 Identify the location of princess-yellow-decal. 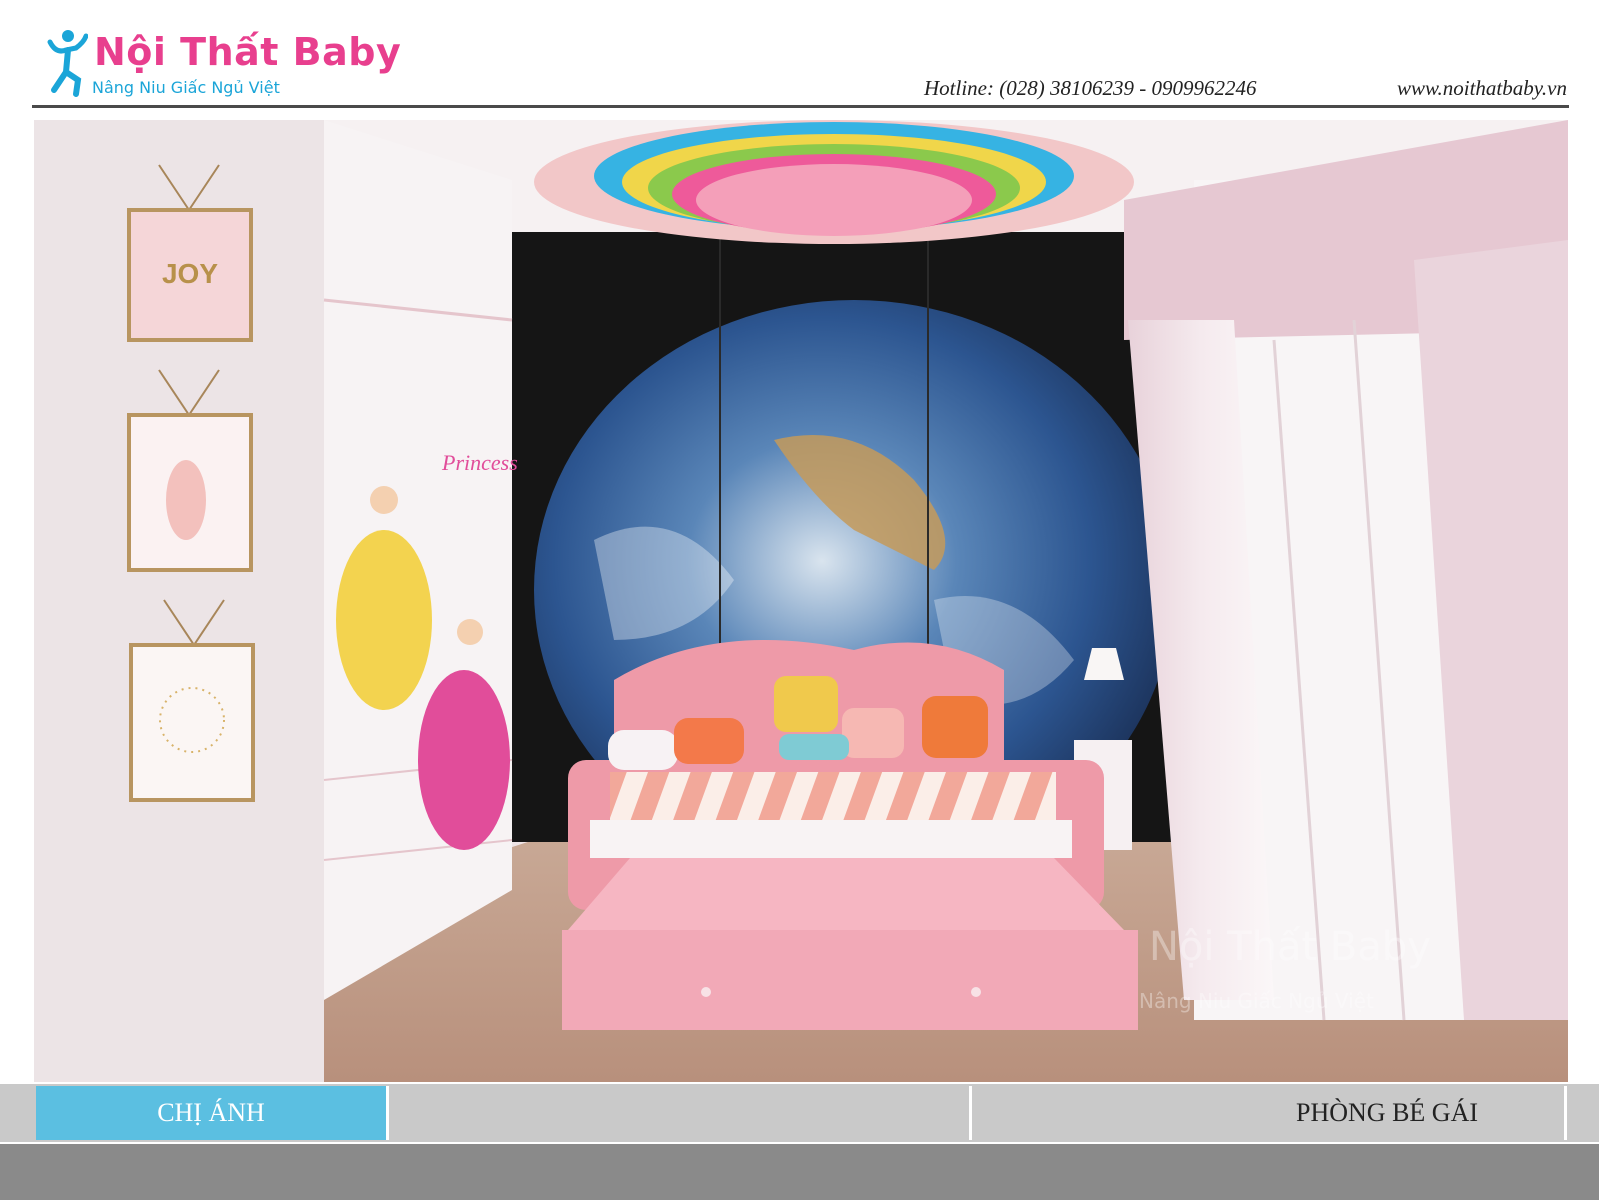
(384, 620).